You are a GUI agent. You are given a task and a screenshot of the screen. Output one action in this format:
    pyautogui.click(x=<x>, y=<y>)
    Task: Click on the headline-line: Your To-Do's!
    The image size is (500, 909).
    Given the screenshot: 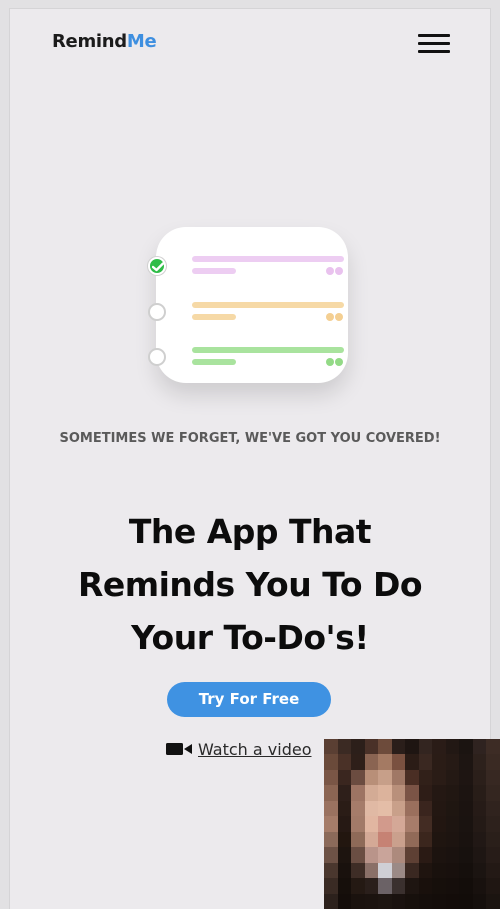 What is the action you would take?
    pyautogui.click(x=250, y=637)
    